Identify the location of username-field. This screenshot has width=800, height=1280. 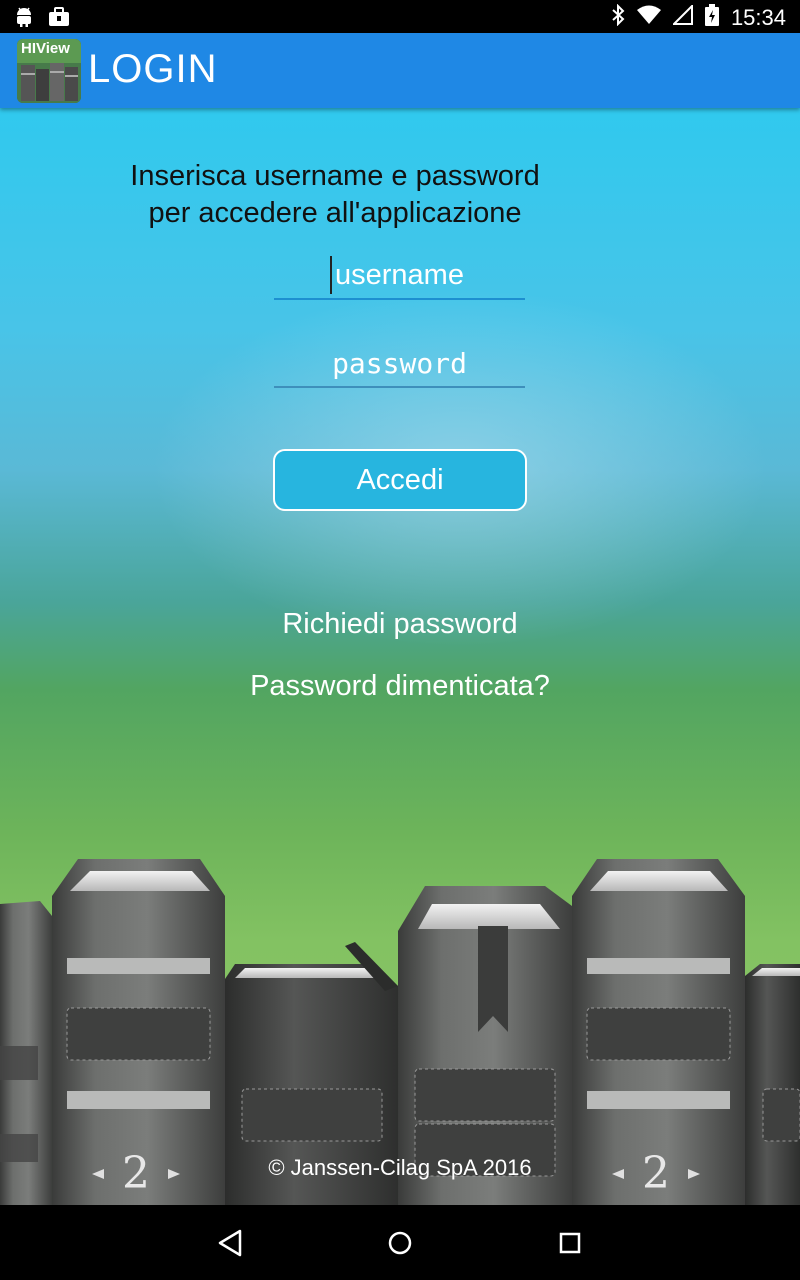
(399, 276).